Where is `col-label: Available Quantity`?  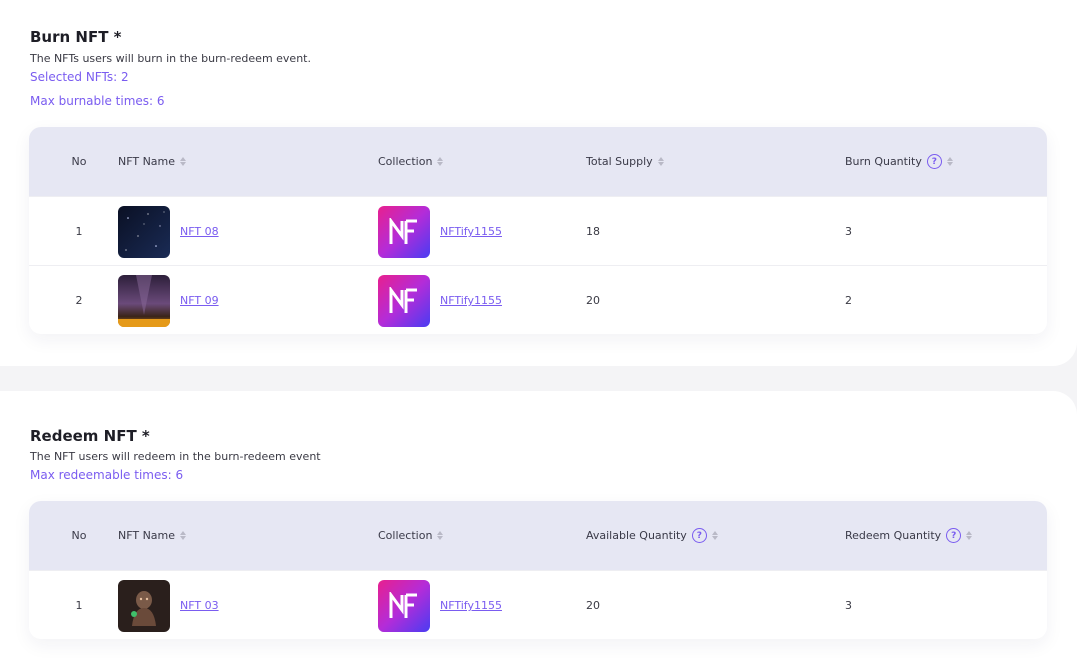
col-label: Available Quantity is located at coordinates (636, 535).